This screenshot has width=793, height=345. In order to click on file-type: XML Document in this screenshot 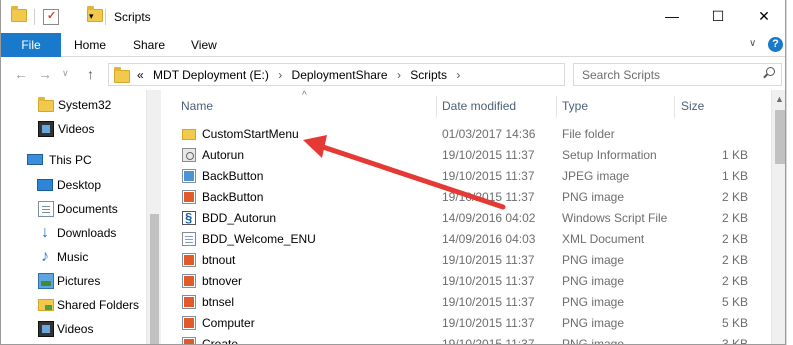, I will do `click(603, 239)`.